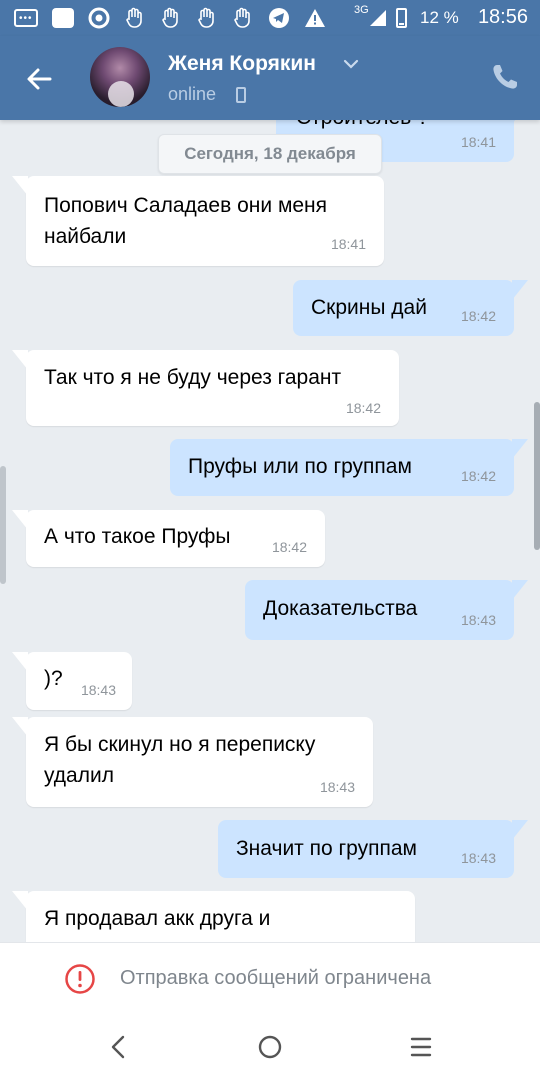 This screenshot has height=1080, width=540. I want to click on message-bubble-out: Значит по группам 18:43, so click(373, 849).